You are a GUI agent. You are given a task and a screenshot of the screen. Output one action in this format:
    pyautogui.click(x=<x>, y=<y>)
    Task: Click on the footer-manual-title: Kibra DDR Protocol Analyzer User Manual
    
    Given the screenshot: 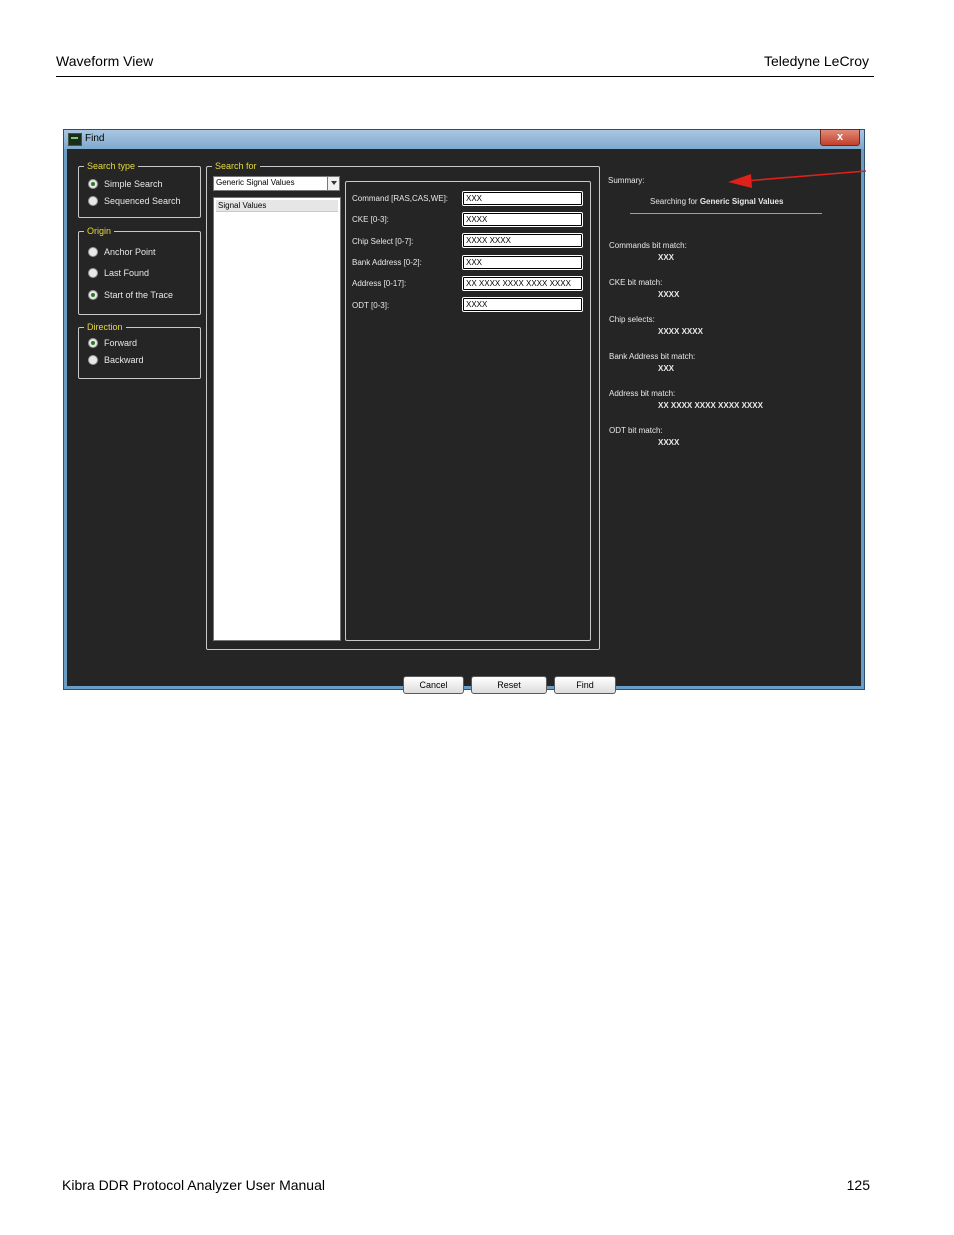 What is the action you would take?
    pyautogui.click(x=193, y=1185)
    